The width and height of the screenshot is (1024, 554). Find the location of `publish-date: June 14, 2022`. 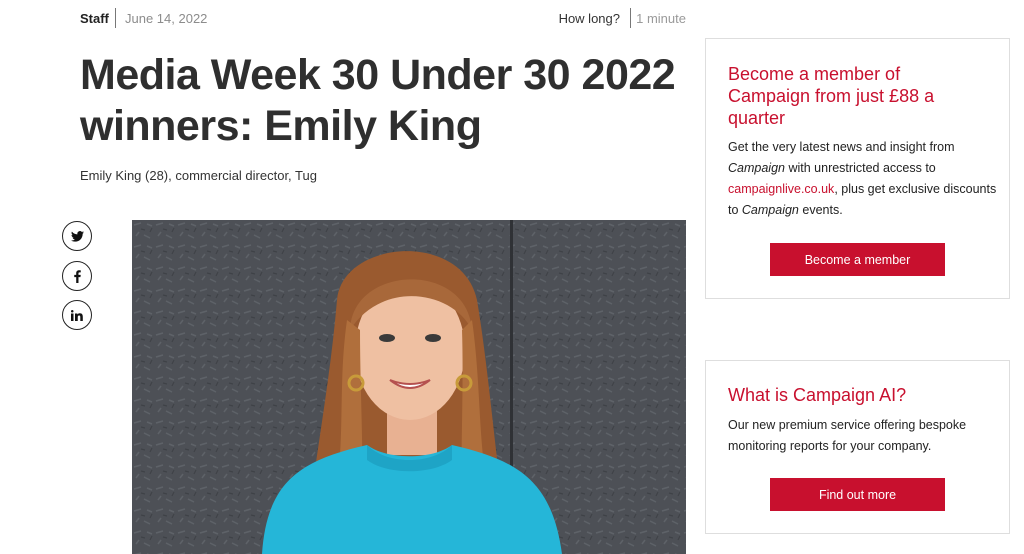

publish-date: June 14, 2022 is located at coordinates (166, 18).